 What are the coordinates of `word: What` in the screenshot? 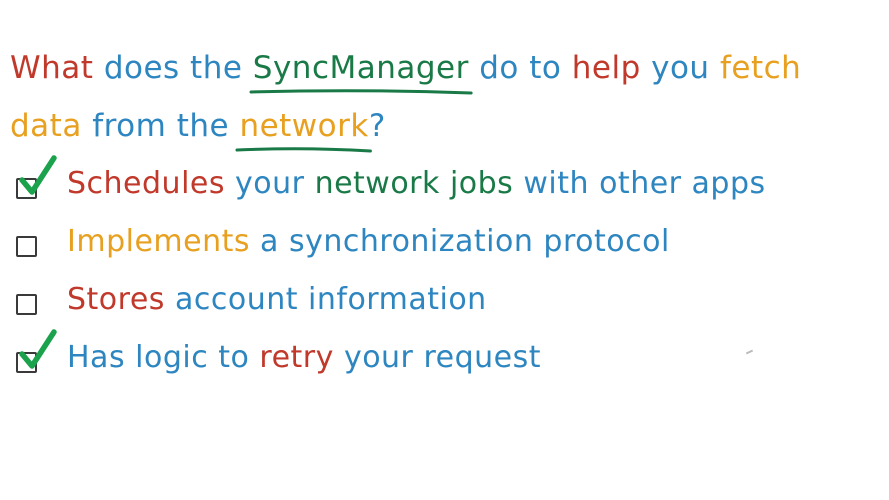 It's located at (52, 68).